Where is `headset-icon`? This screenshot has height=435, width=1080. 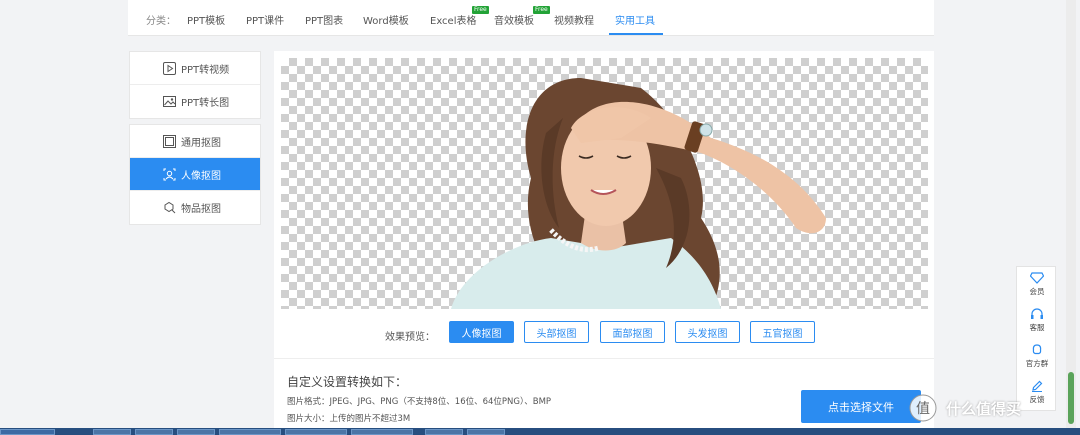
headset-icon is located at coordinates (1037, 313).